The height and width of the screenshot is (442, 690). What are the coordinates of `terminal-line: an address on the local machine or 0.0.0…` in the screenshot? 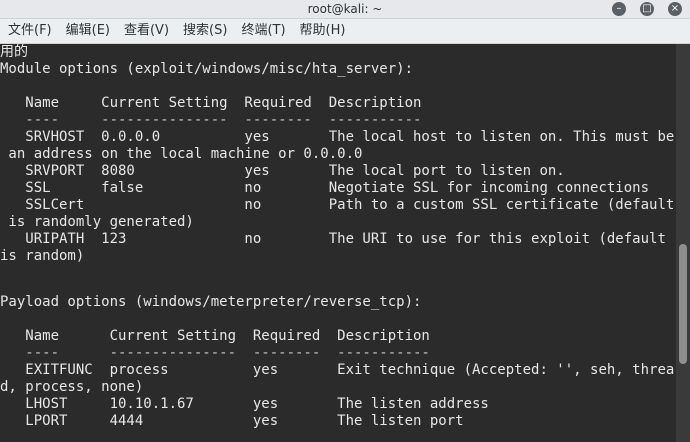 It's located at (181, 154).